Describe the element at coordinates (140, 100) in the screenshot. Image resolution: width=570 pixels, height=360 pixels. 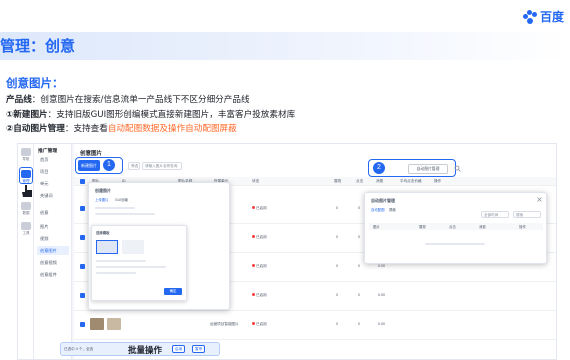
I see `bullet-text: ：创意图片在搜索/信息流单一产品线下不区分细分产品线` at that location.